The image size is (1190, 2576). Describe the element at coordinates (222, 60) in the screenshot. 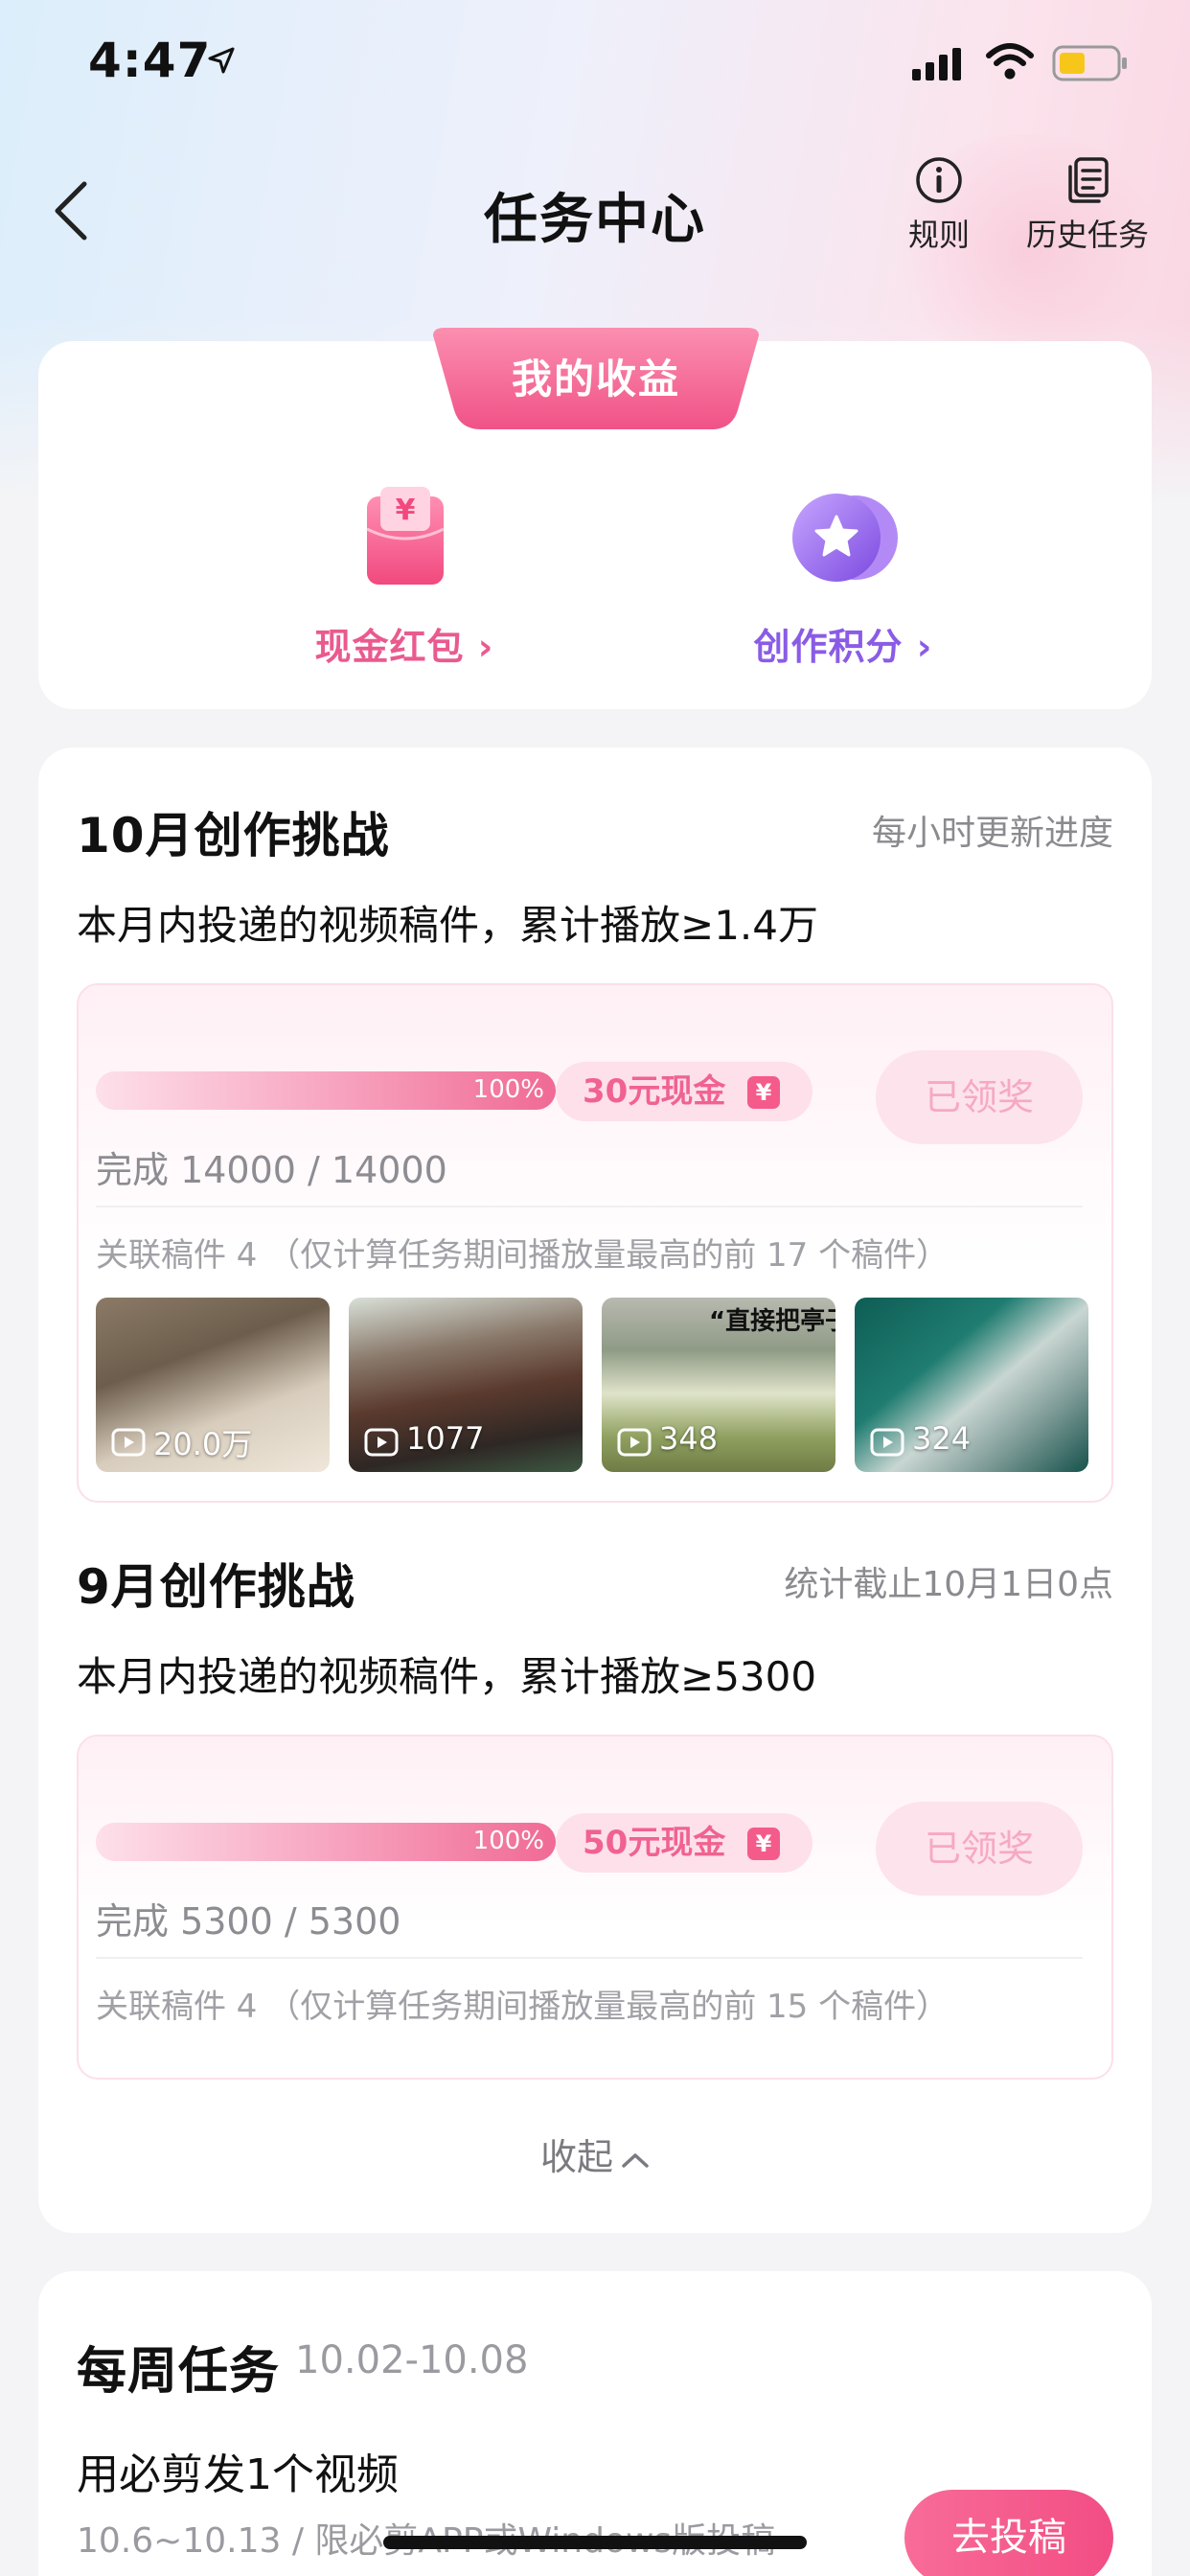

I see `location-arrow-icon` at that location.